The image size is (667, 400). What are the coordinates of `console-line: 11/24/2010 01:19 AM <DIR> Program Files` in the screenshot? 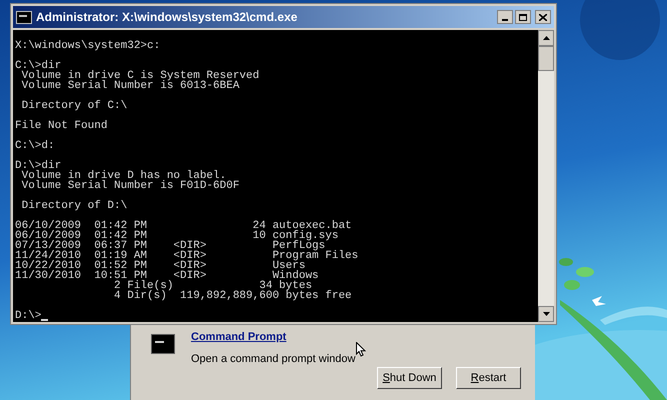 It's located at (186, 256).